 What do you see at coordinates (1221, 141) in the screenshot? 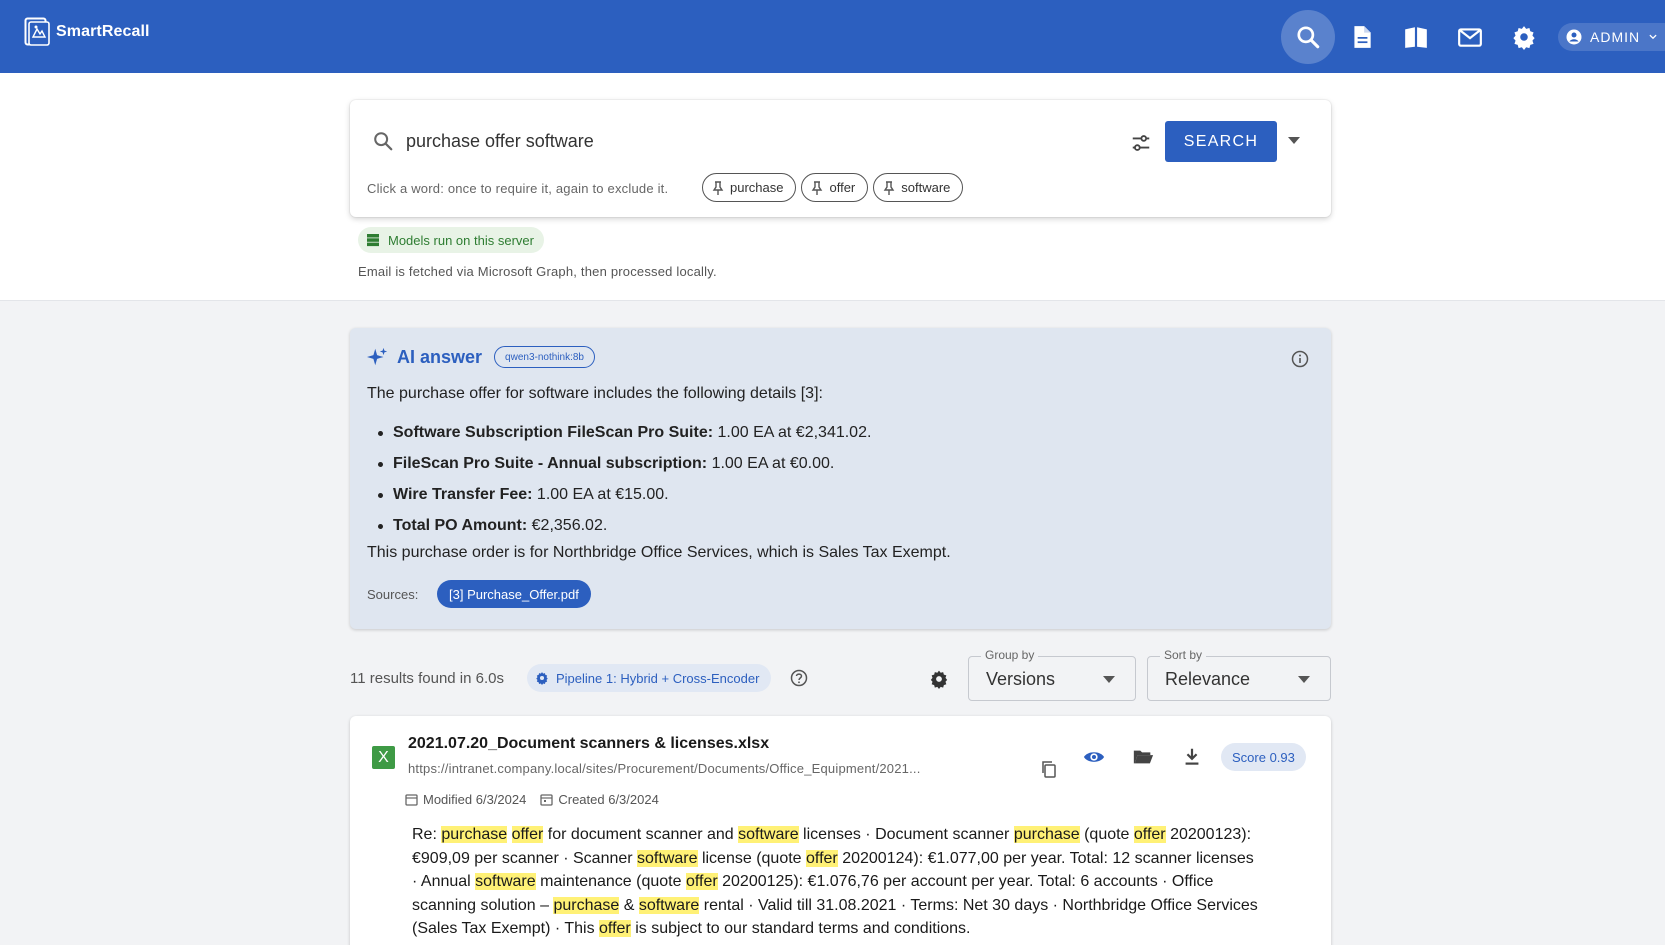
I see `search-button: SEARCH` at bounding box center [1221, 141].